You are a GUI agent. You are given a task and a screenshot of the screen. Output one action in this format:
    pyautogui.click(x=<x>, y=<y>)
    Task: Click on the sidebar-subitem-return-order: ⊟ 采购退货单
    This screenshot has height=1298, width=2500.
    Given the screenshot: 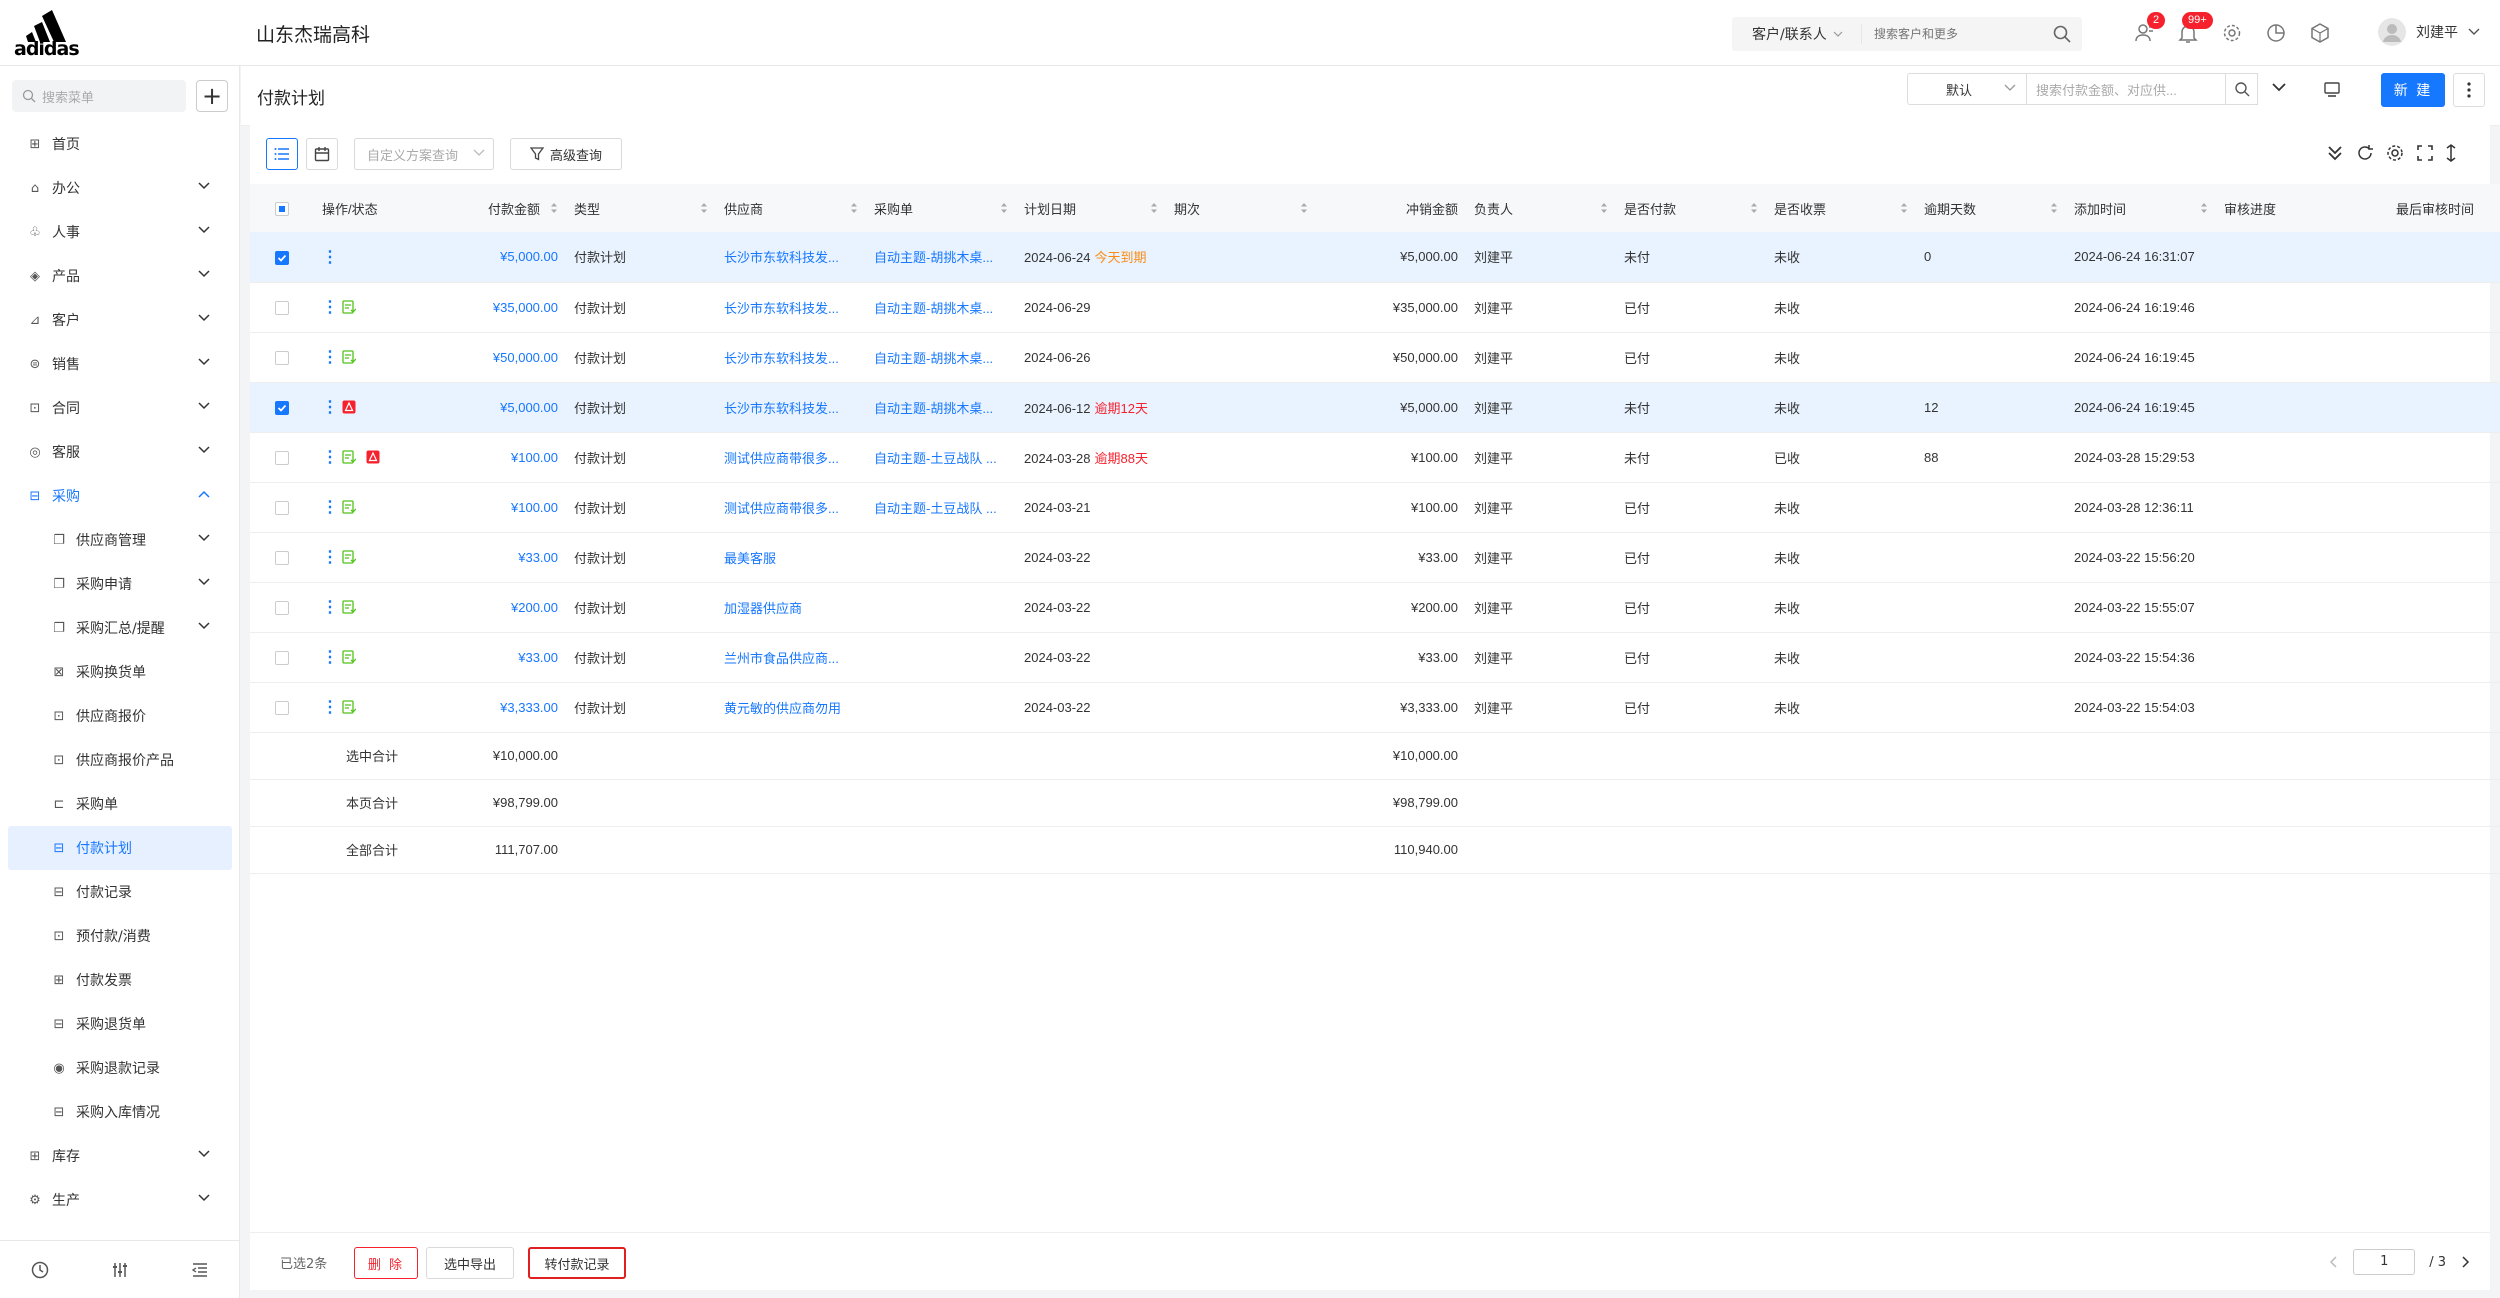 What is the action you would take?
    pyautogui.click(x=120, y=1024)
    